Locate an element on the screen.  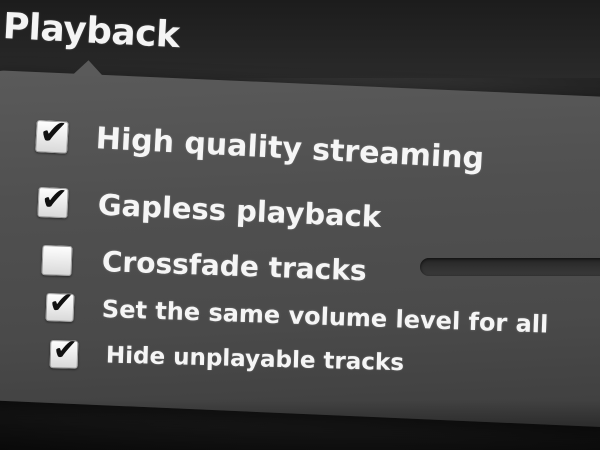
checkbox-gapless-playback: ✔ is located at coordinates (53, 198).